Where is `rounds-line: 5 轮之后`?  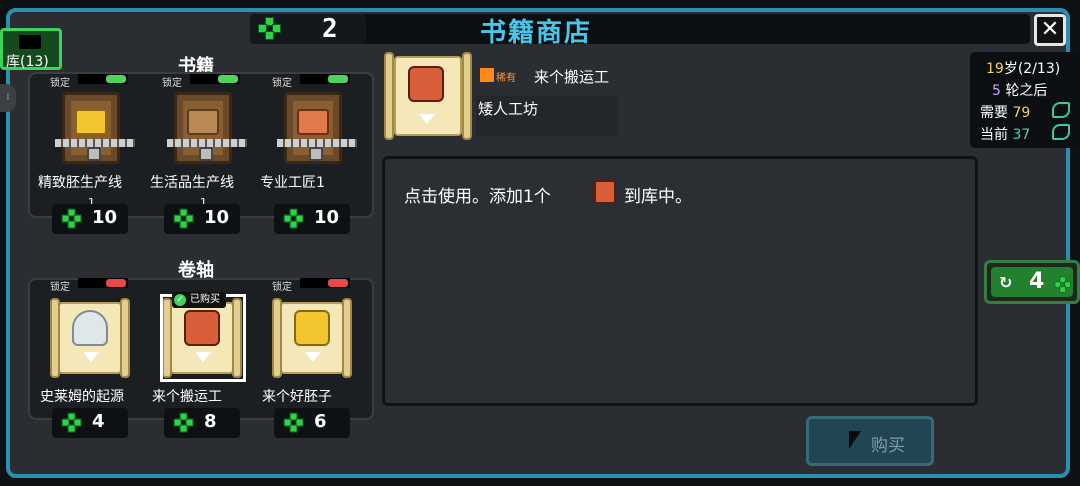 rounds-line: 5 轮之后 is located at coordinates (1019, 90).